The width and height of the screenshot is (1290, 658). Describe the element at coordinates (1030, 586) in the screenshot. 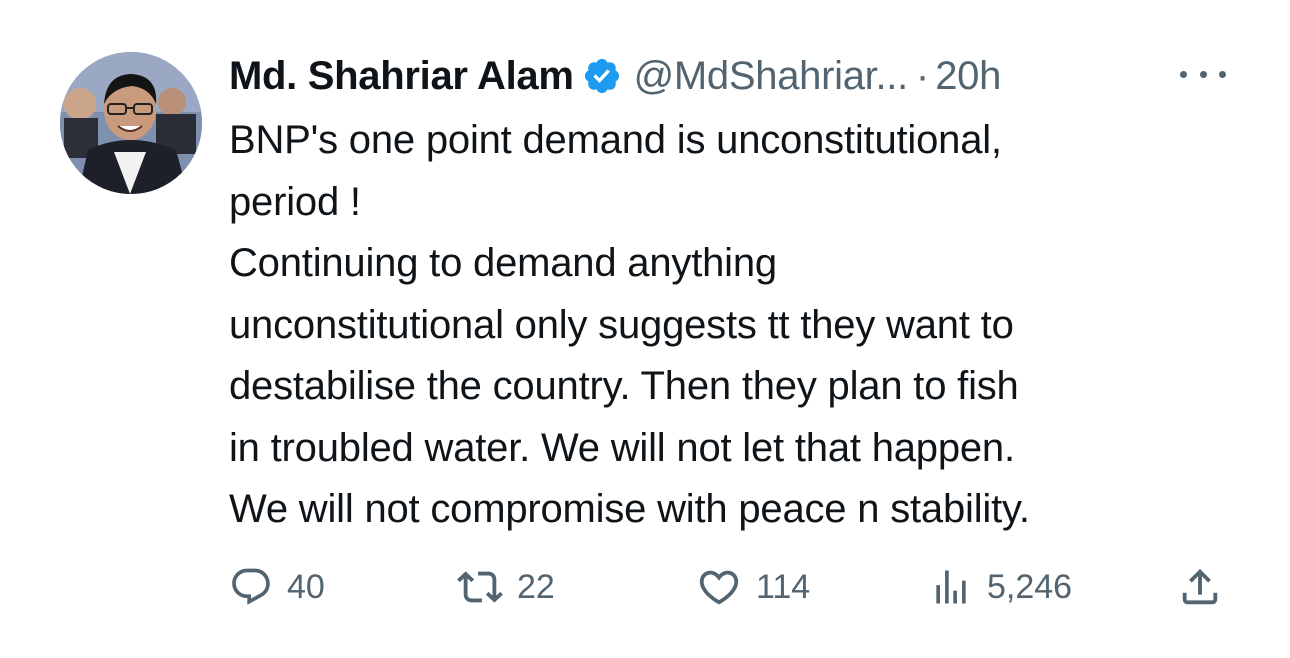

I see `views-count: 5,246` at that location.